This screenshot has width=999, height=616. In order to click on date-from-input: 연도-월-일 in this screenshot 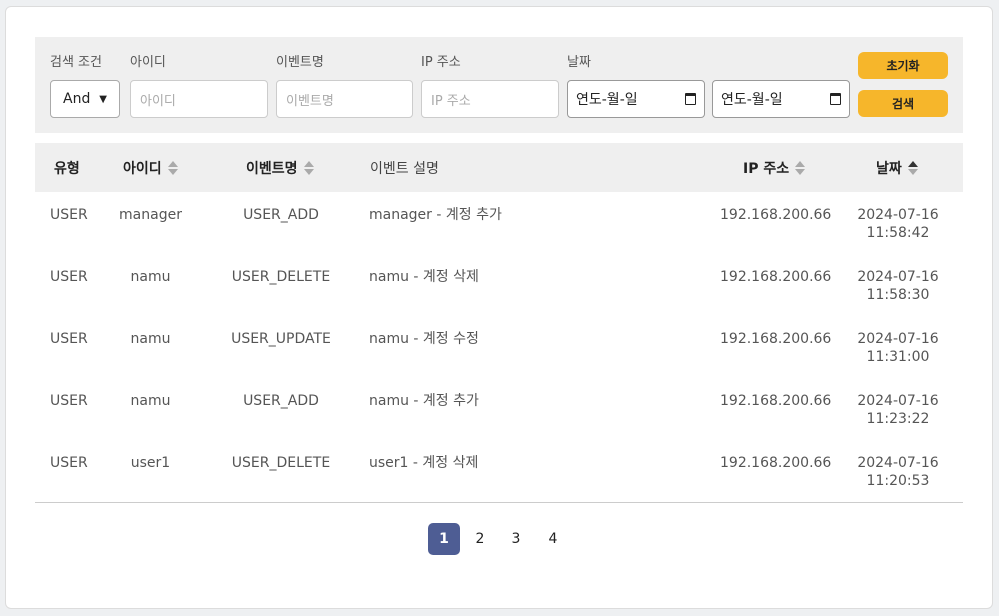, I will do `click(636, 99)`.